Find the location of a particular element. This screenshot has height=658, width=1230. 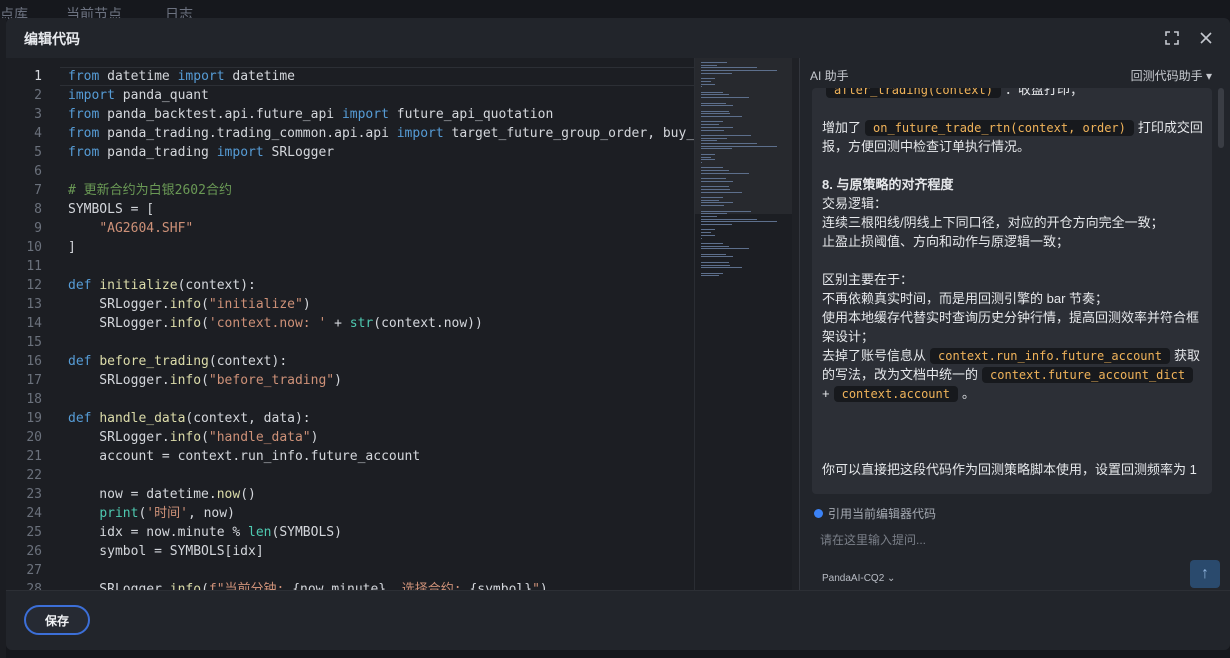

code-line: "AG2604.SHF" is located at coordinates (130, 228).